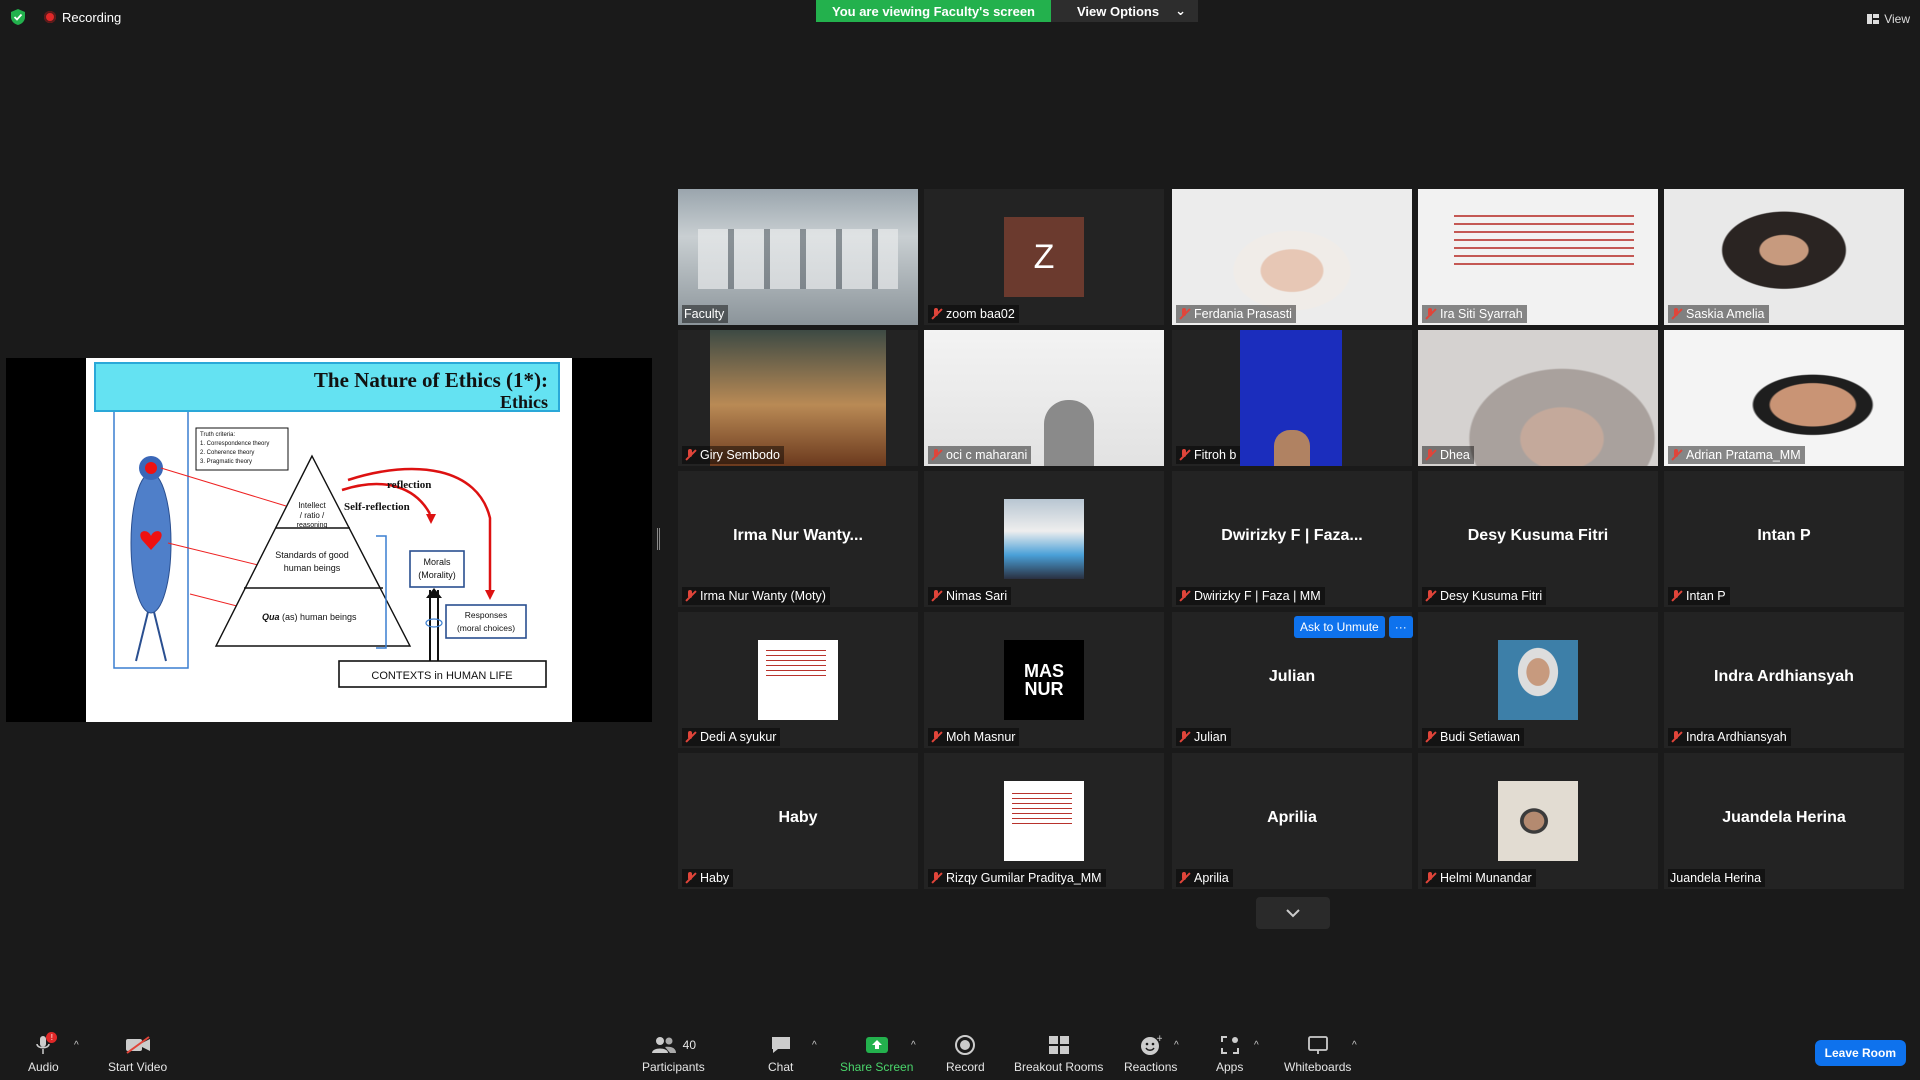 The height and width of the screenshot is (1080, 1920). I want to click on participant-name: Budi Setiawan, so click(1473, 737).